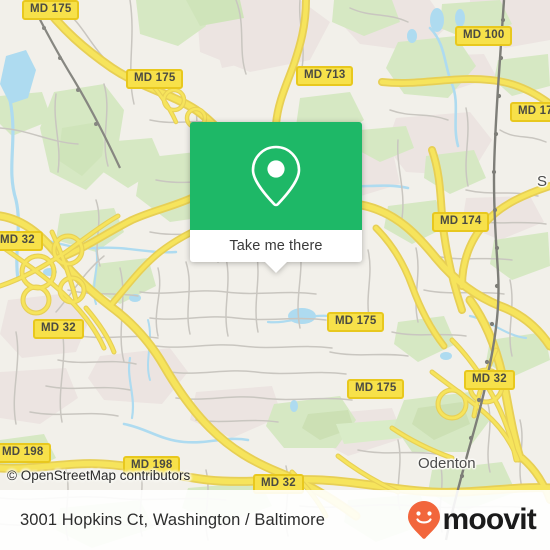 Image resolution: width=550 pixels, height=550 pixels. Describe the element at coordinates (424, 520) in the screenshot. I see `moovit-pin-icon` at that location.